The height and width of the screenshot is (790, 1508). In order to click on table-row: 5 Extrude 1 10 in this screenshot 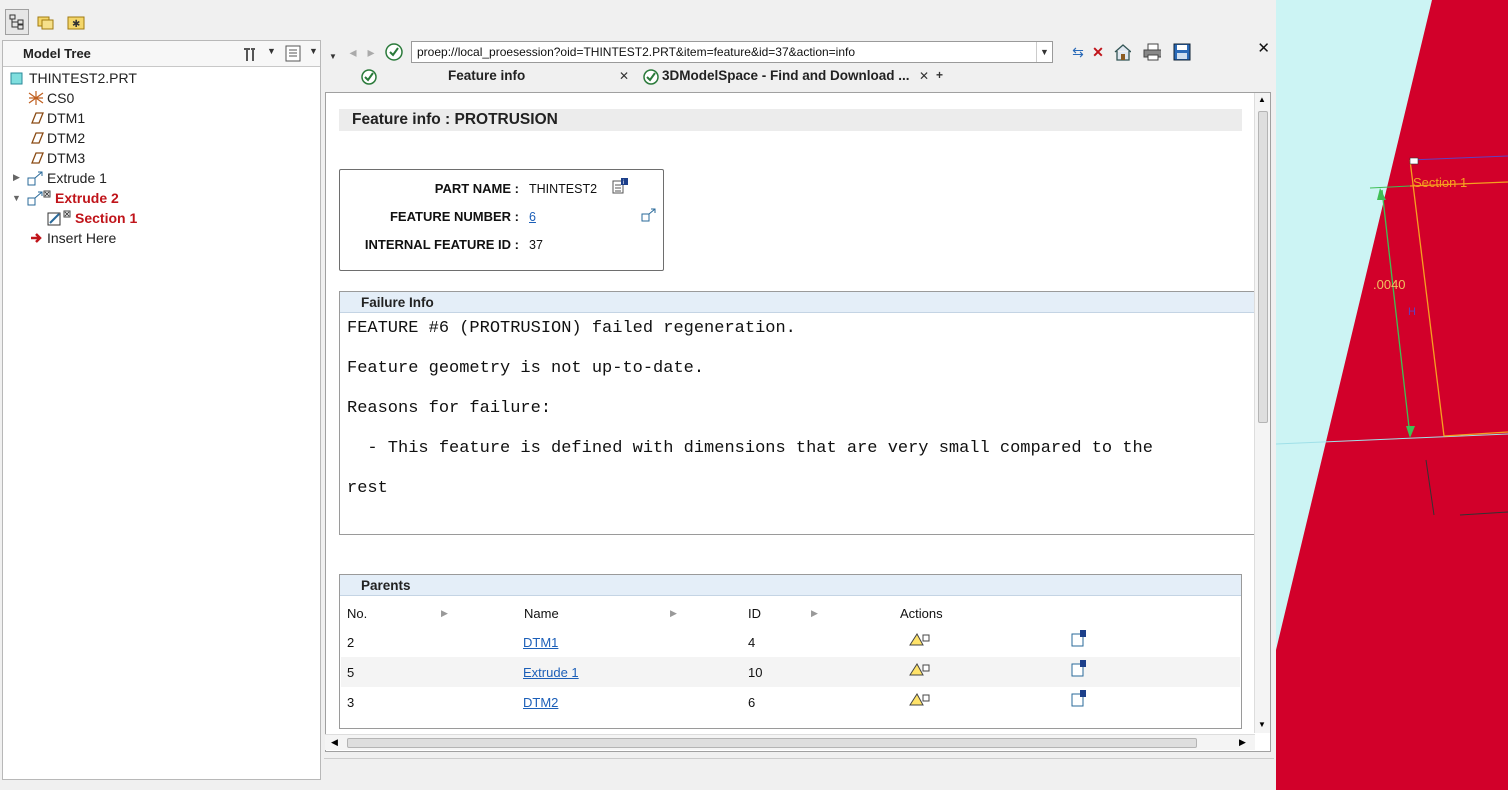, I will do `click(790, 672)`.